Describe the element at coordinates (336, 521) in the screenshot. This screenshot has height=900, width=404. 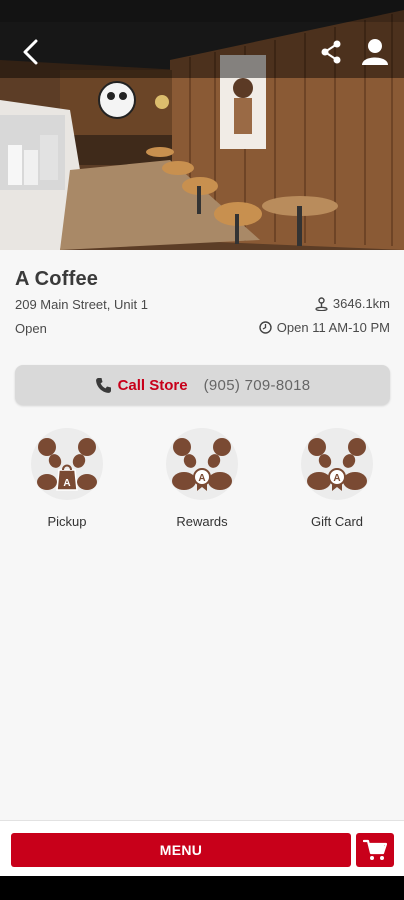
I see `gift-card-label: Gift Card` at that location.